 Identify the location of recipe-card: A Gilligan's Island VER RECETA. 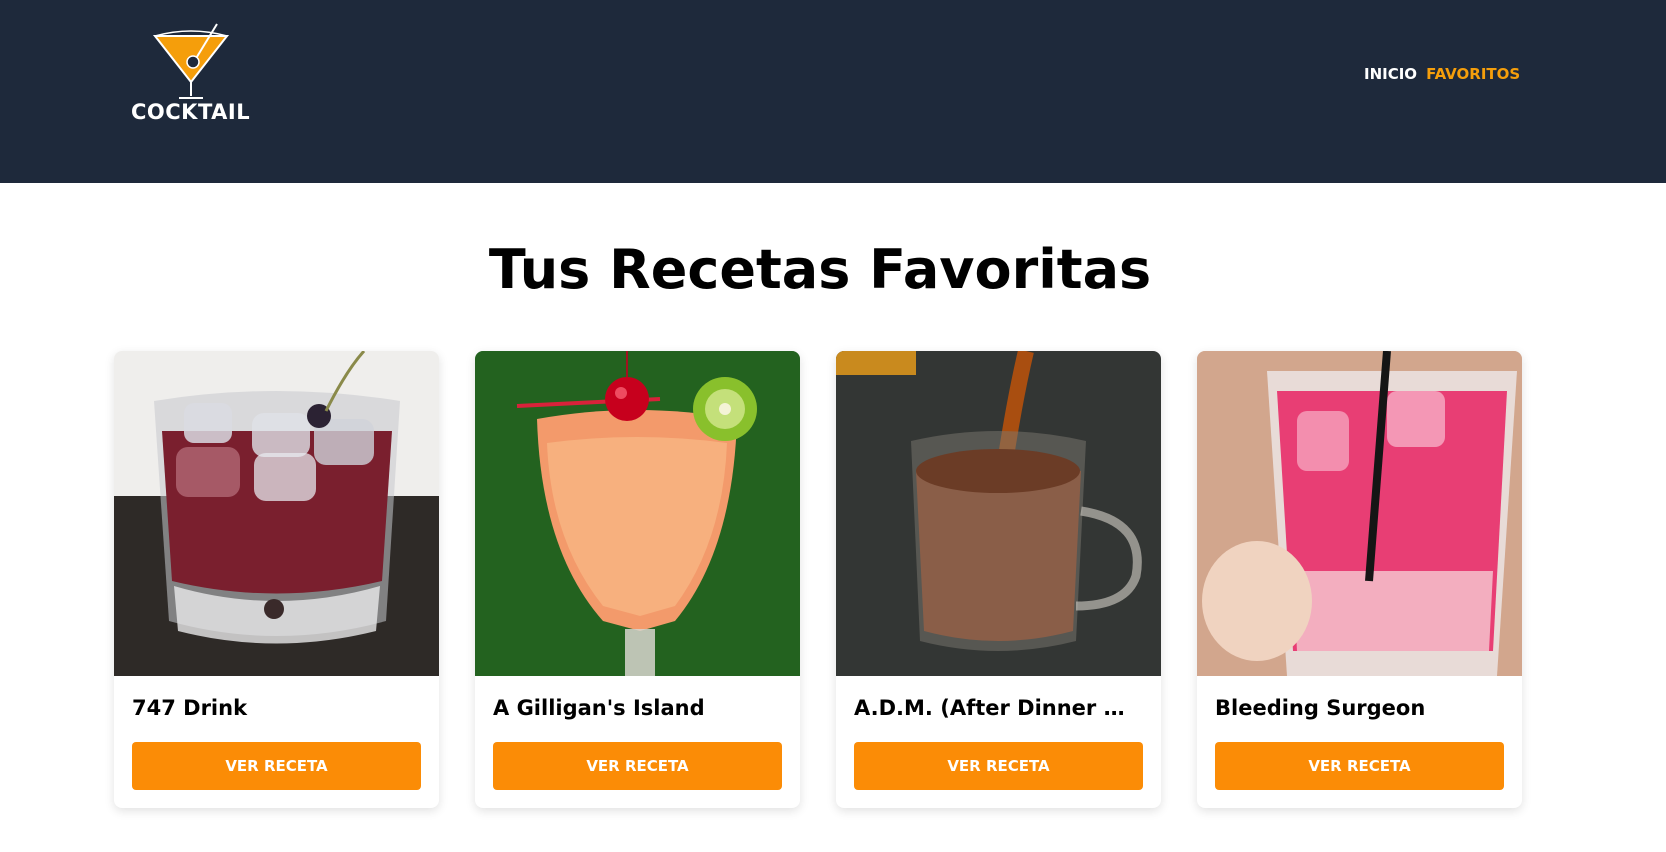
(637, 579).